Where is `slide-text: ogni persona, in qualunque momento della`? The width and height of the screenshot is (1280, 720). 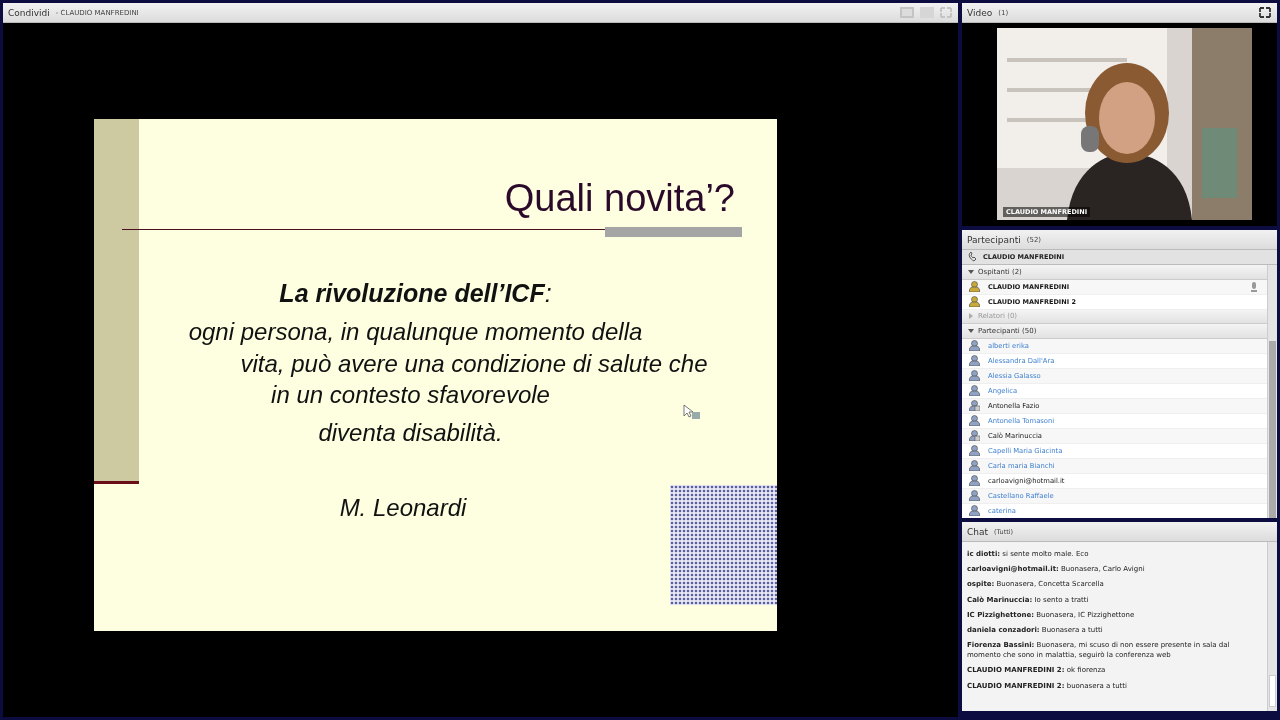
slide-text: ogni persona, in qualunque momento della is located at coordinates (415, 332).